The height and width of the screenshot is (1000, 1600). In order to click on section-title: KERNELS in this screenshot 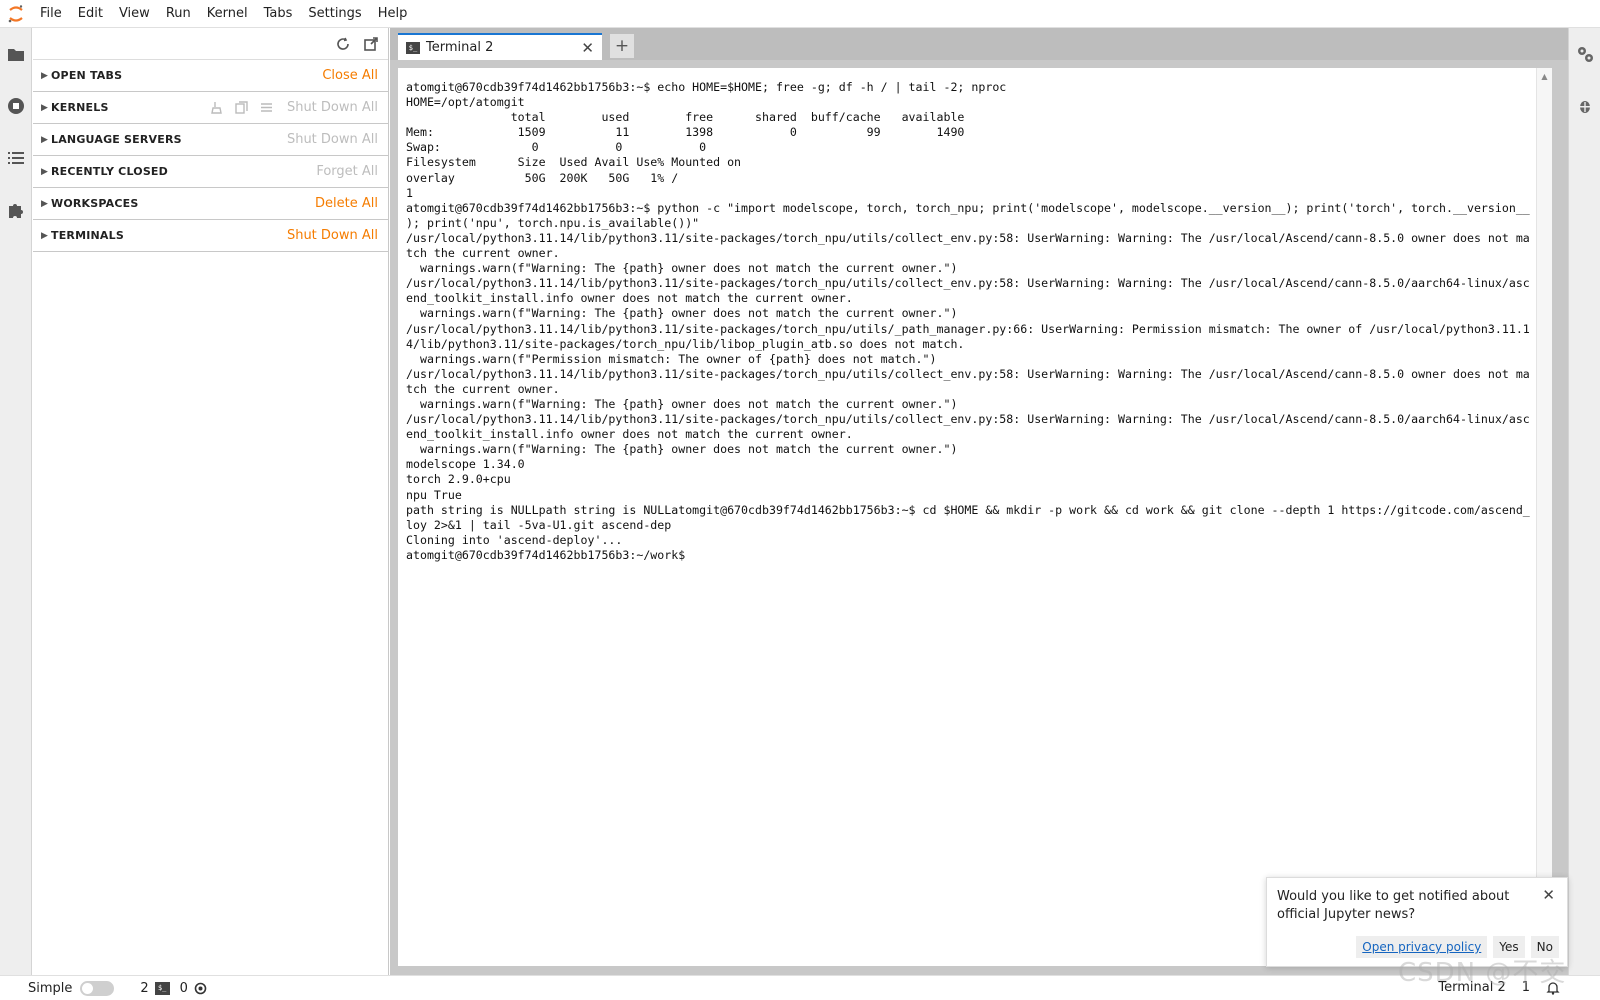, I will do `click(80, 107)`.